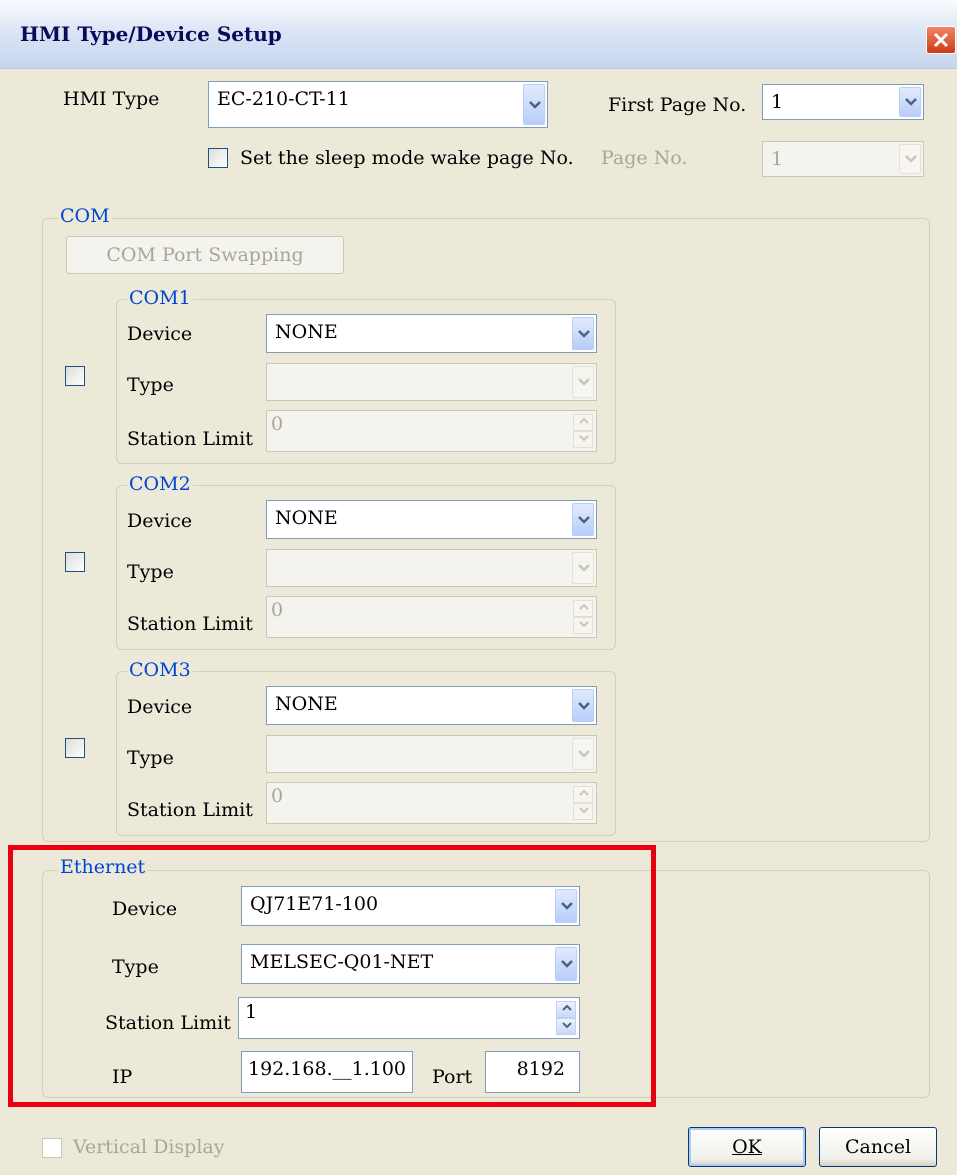 This screenshot has height=1175, width=957. I want to click on cancel-label: Cancel, so click(878, 1147).